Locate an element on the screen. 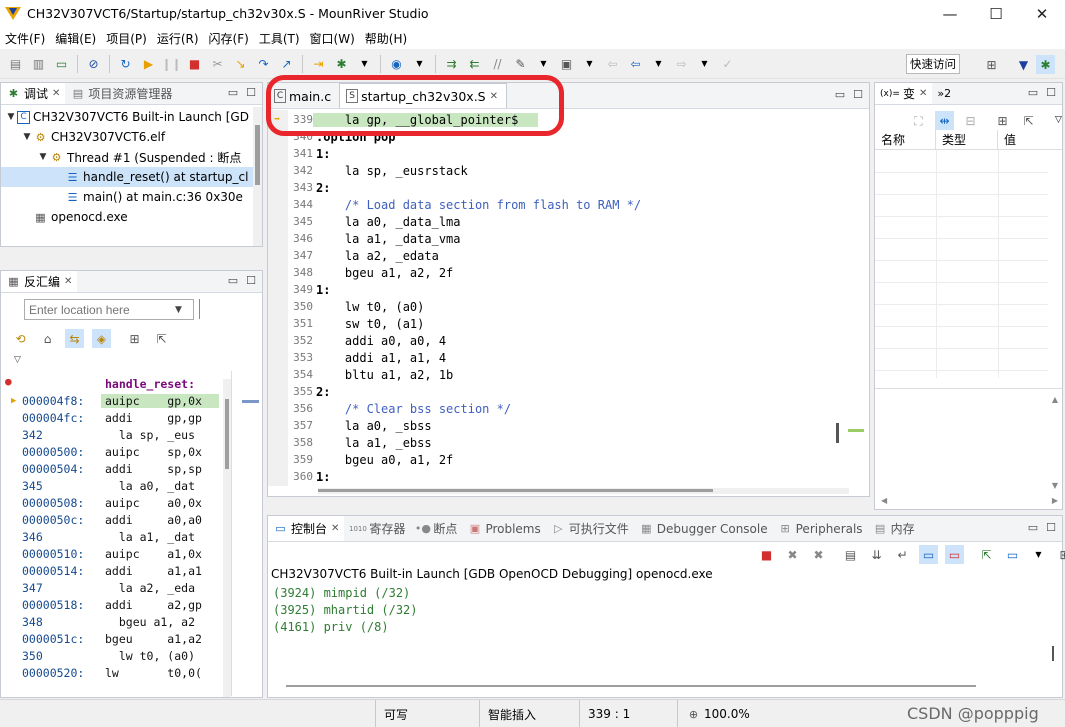 This screenshot has width=1065, height=727. scroll-right-icon: ▶ is located at coordinates (1055, 500).